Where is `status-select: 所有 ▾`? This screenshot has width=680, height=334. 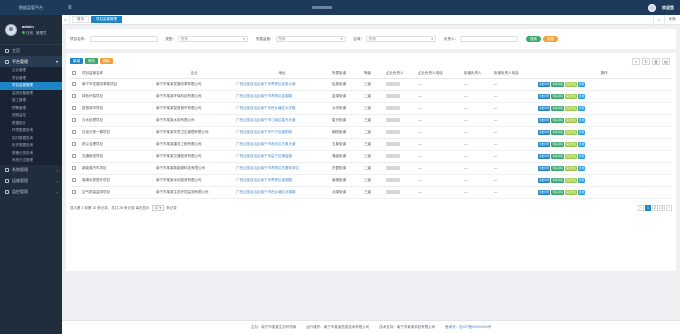
status-select: 所有 ▾ is located at coordinates (310, 39).